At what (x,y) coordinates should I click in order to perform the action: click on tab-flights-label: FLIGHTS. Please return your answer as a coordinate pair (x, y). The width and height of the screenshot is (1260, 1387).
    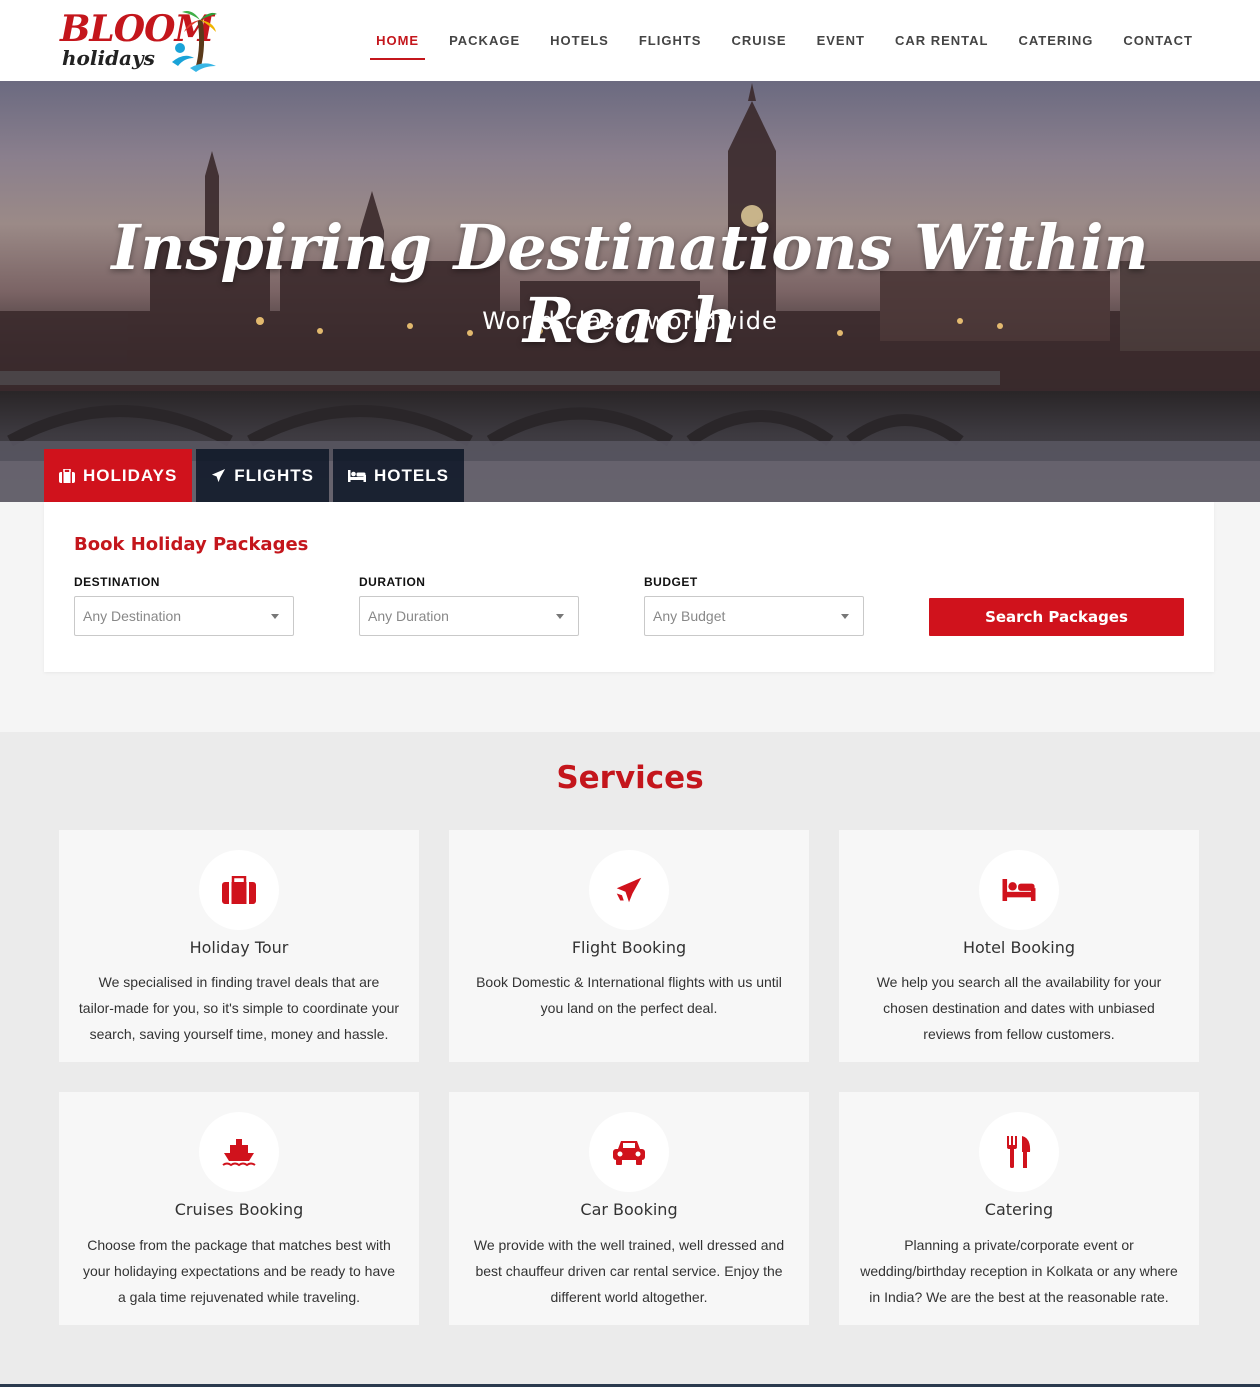
    Looking at the image, I should click on (274, 475).